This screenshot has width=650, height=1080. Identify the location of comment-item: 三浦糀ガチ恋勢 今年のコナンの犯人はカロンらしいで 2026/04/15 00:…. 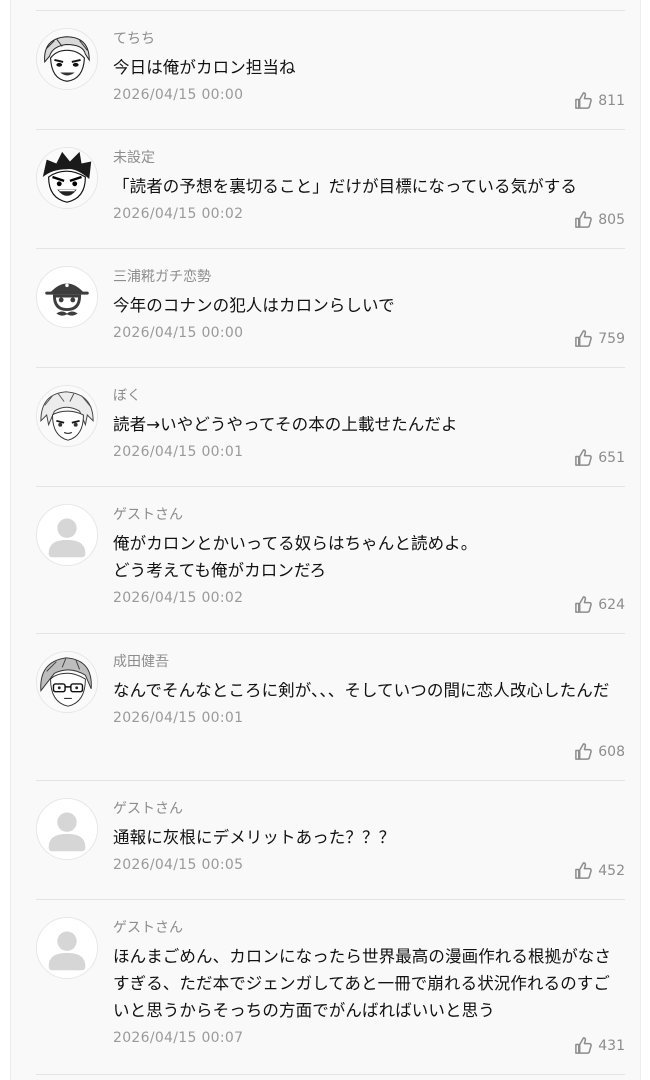
(330, 307).